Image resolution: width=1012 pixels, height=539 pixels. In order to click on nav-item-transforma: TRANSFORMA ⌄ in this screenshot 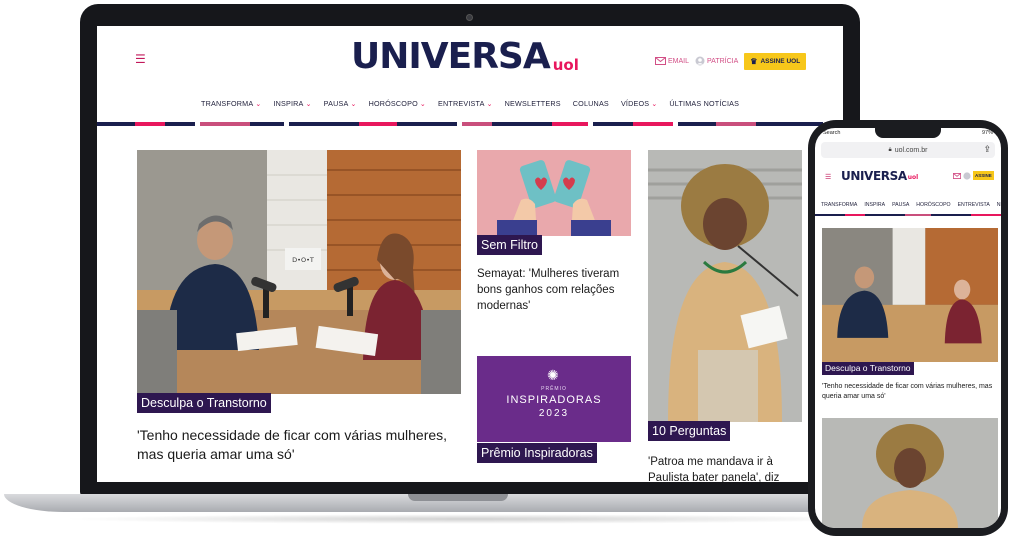, I will do `click(231, 103)`.